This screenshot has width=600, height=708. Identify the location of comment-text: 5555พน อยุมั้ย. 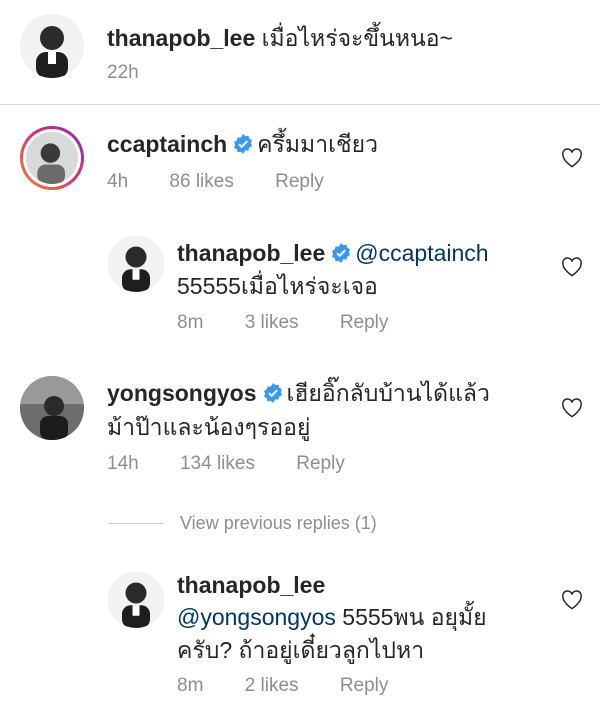
(411, 617).